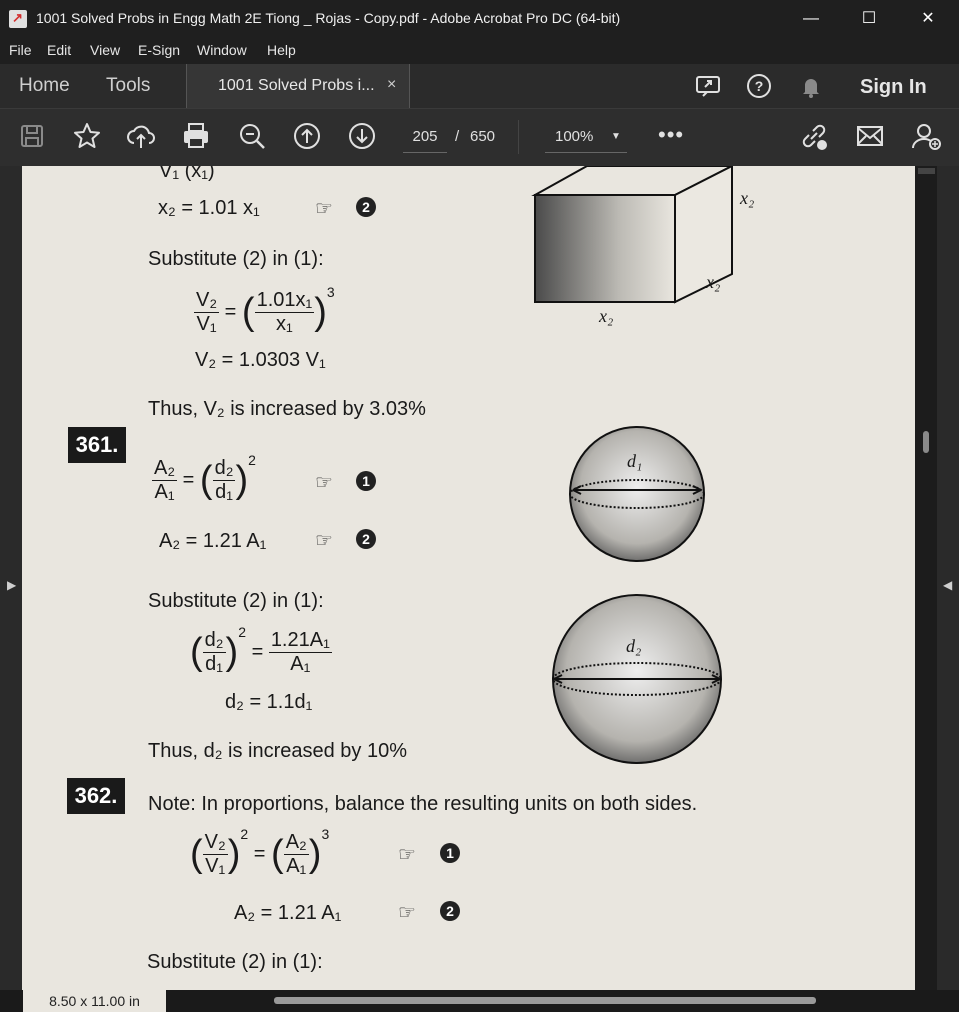 This screenshot has width=959, height=1012. Describe the element at coordinates (616, 136) in the screenshot. I see `chevron-down-icon: ▼` at that location.